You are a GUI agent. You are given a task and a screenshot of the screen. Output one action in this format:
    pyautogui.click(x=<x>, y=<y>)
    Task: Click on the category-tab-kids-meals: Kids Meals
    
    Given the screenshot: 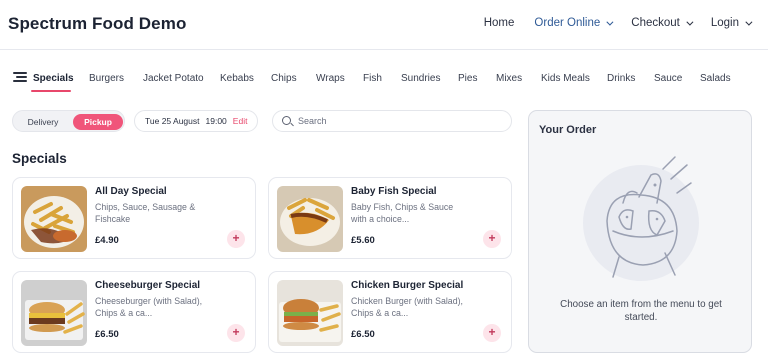 What is the action you would take?
    pyautogui.click(x=565, y=78)
    